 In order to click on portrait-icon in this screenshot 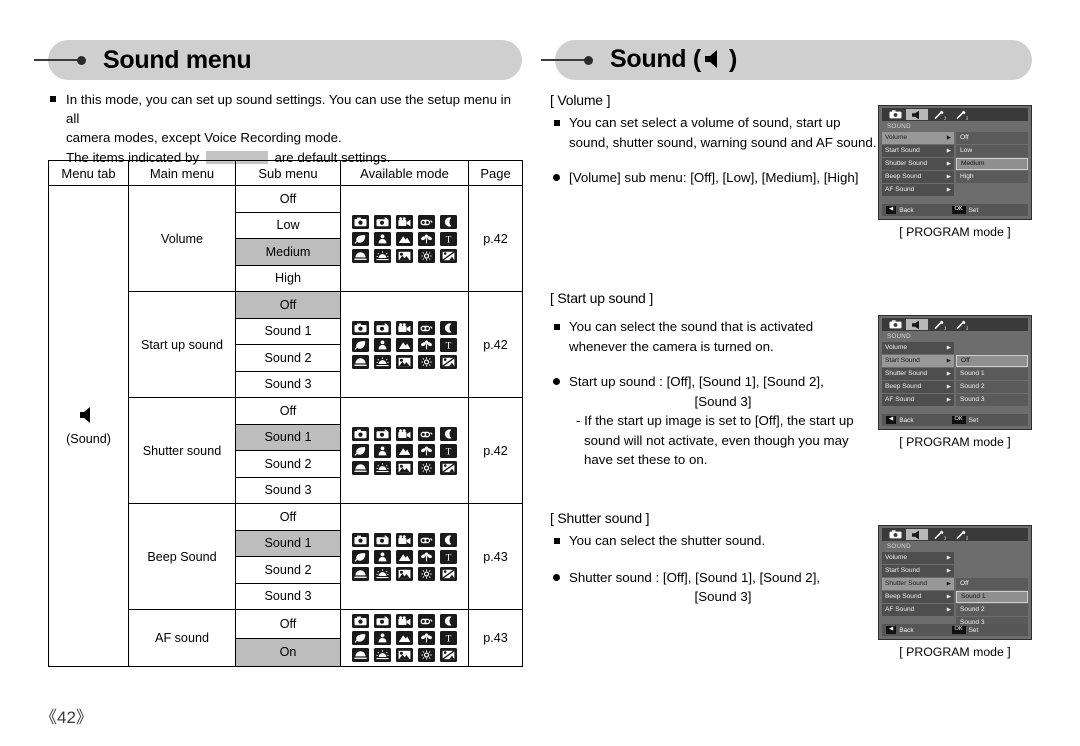, I will do `click(382, 638)`.